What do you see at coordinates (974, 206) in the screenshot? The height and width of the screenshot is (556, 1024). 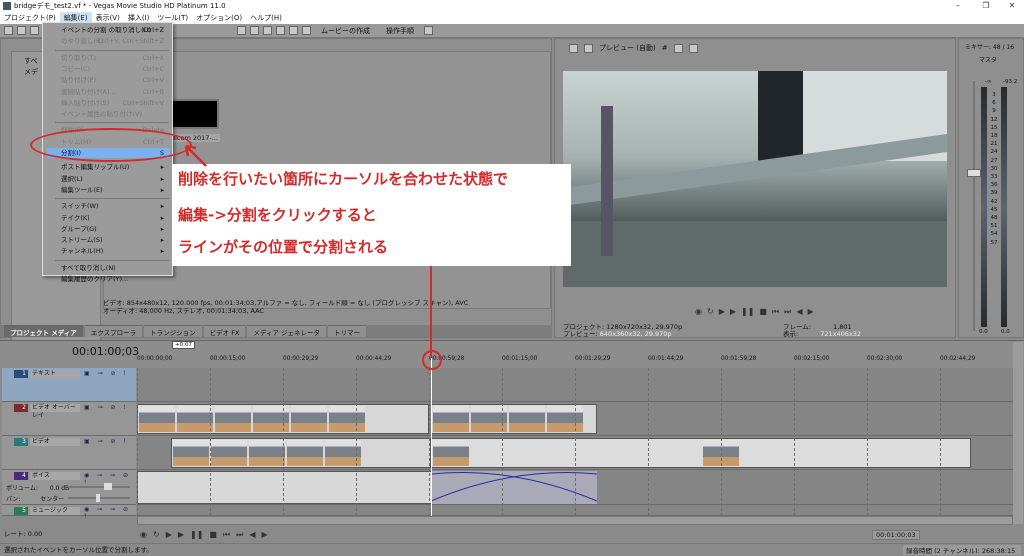 I see `master-fader-track` at bounding box center [974, 206].